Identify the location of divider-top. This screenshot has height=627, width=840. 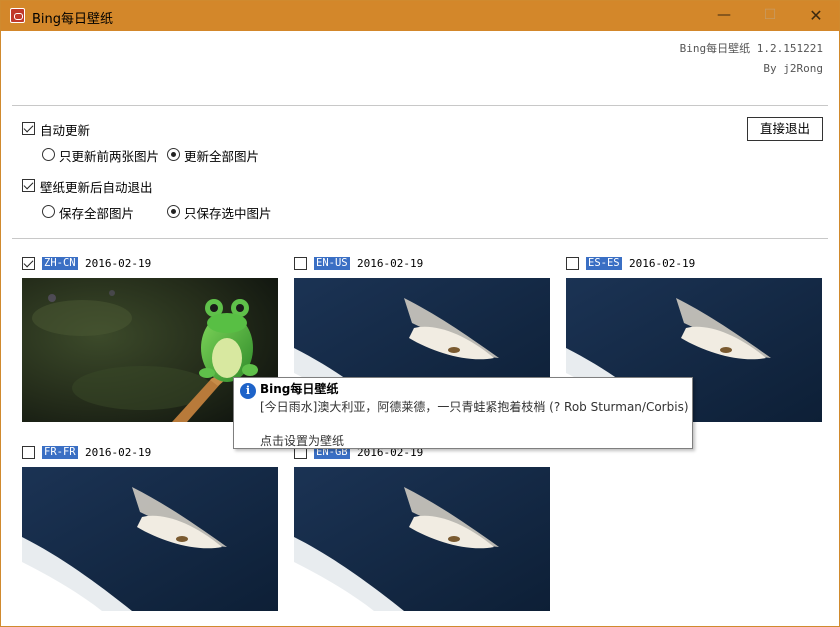
(420, 105).